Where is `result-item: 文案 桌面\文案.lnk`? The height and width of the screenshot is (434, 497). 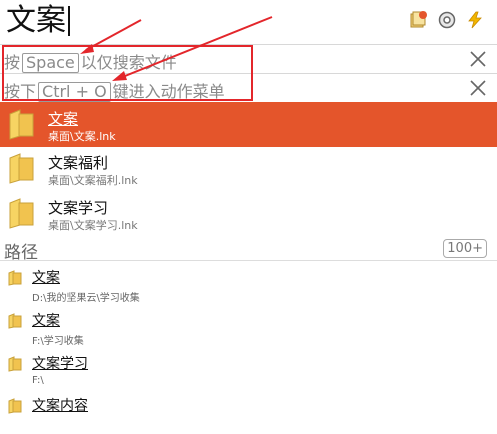
result-item: 文案 桌面\文案.lnk is located at coordinates (248, 124).